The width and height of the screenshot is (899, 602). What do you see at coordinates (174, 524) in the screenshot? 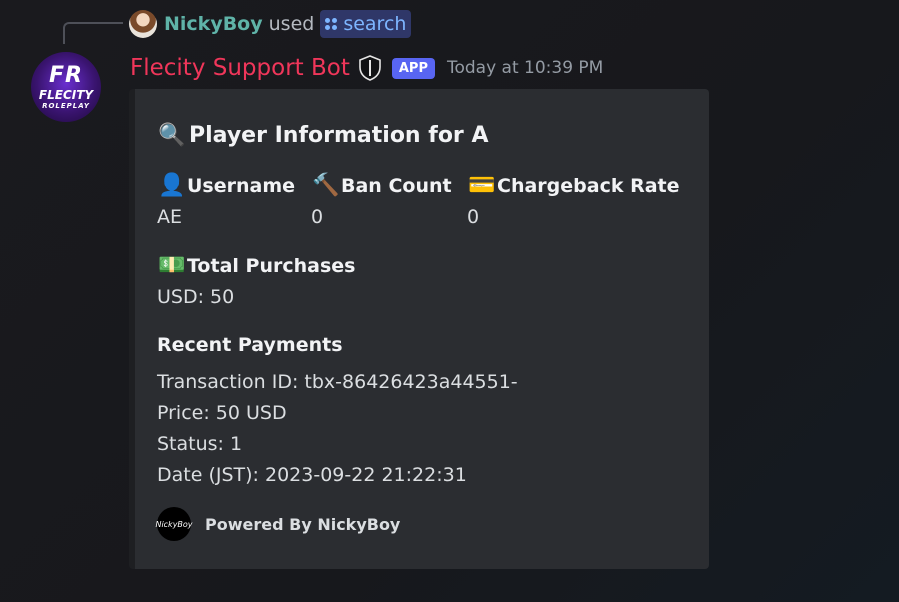
I see `footer-icon: NickyBoy` at bounding box center [174, 524].